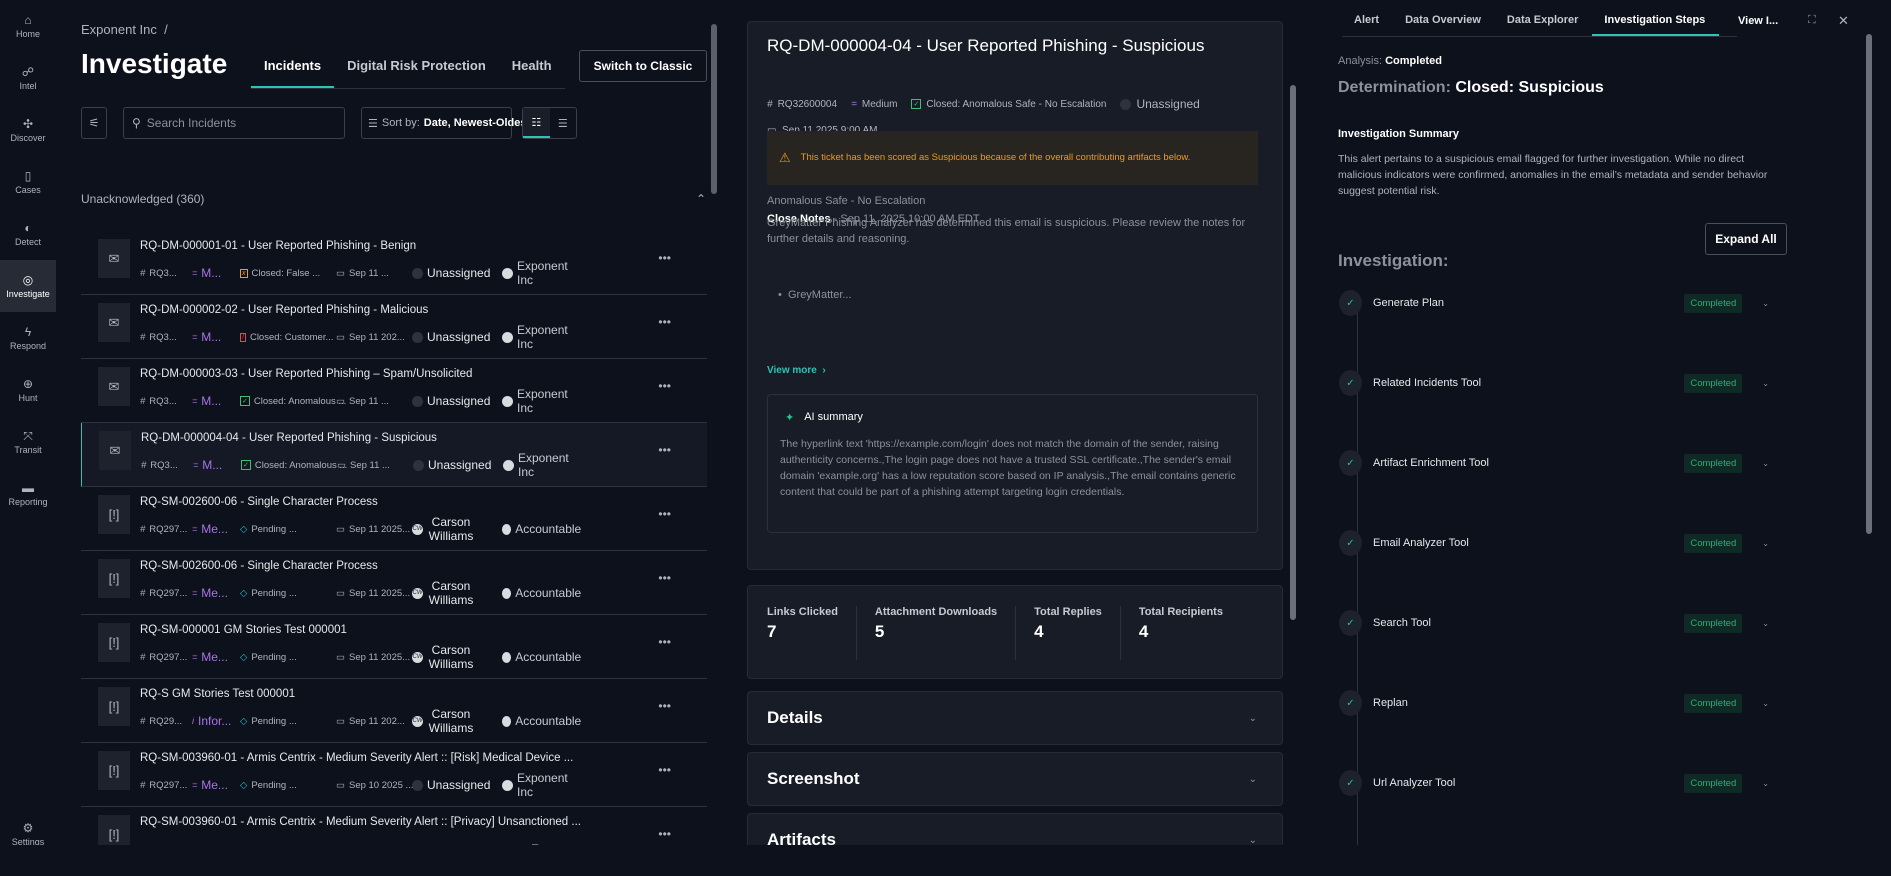  Describe the element at coordinates (563, 123) in the screenshot. I see `compact-list-icon: ☰` at that location.